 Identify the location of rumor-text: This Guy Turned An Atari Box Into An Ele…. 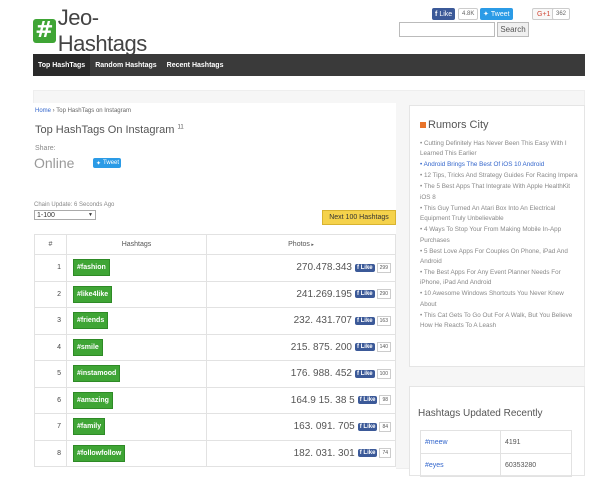
(488, 213).